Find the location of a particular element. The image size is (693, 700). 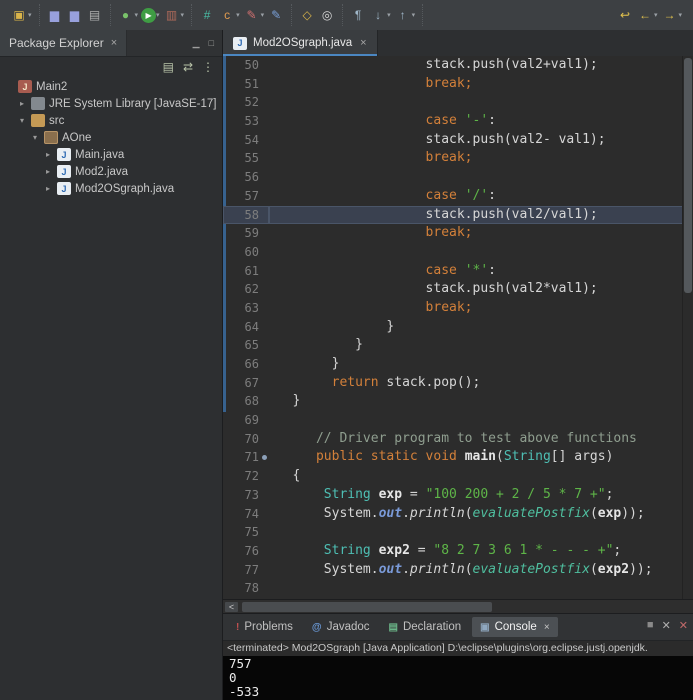

link-with-editor-icon: ⇄ is located at coordinates (188, 67).